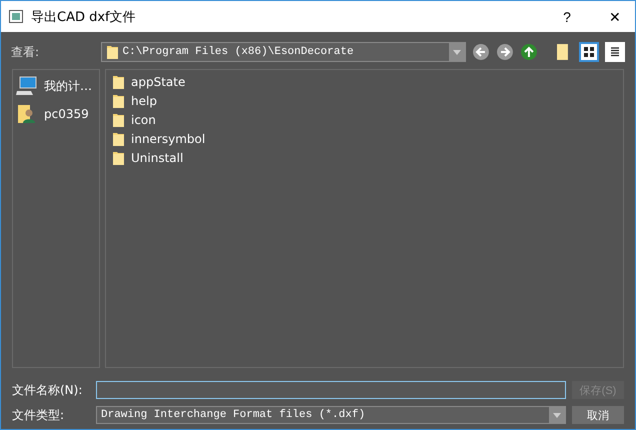  What do you see at coordinates (364, 157) in the screenshot?
I see `folder-item: Uninstall` at bounding box center [364, 157].